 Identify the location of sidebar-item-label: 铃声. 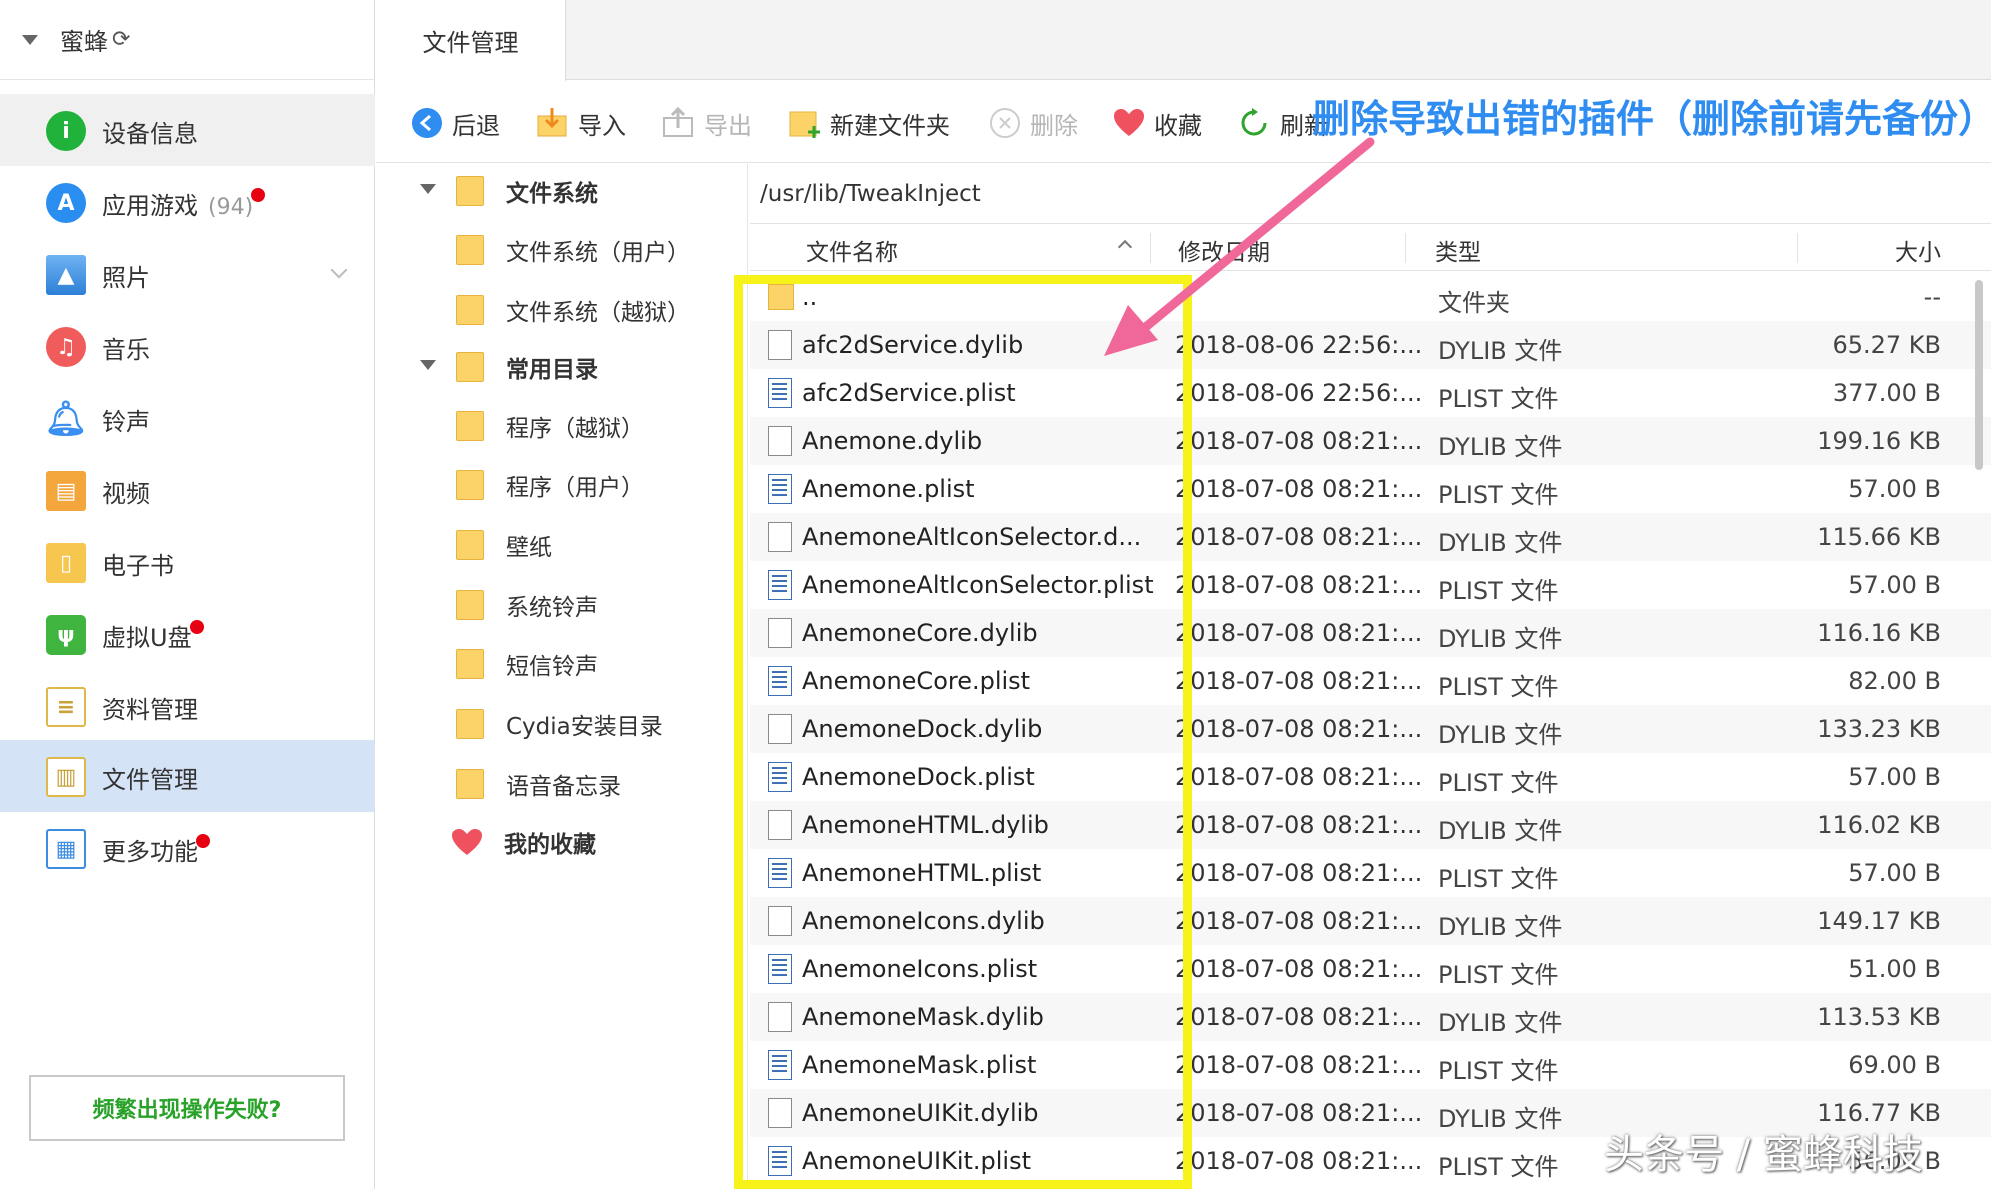
(126, 422).